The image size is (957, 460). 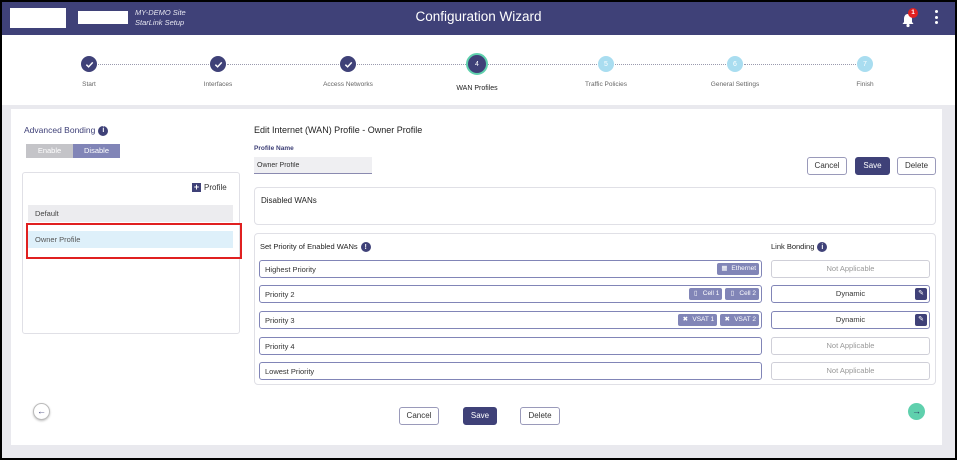 I want to click on add-profile-button: + Profile, so click(x=209, y=187).